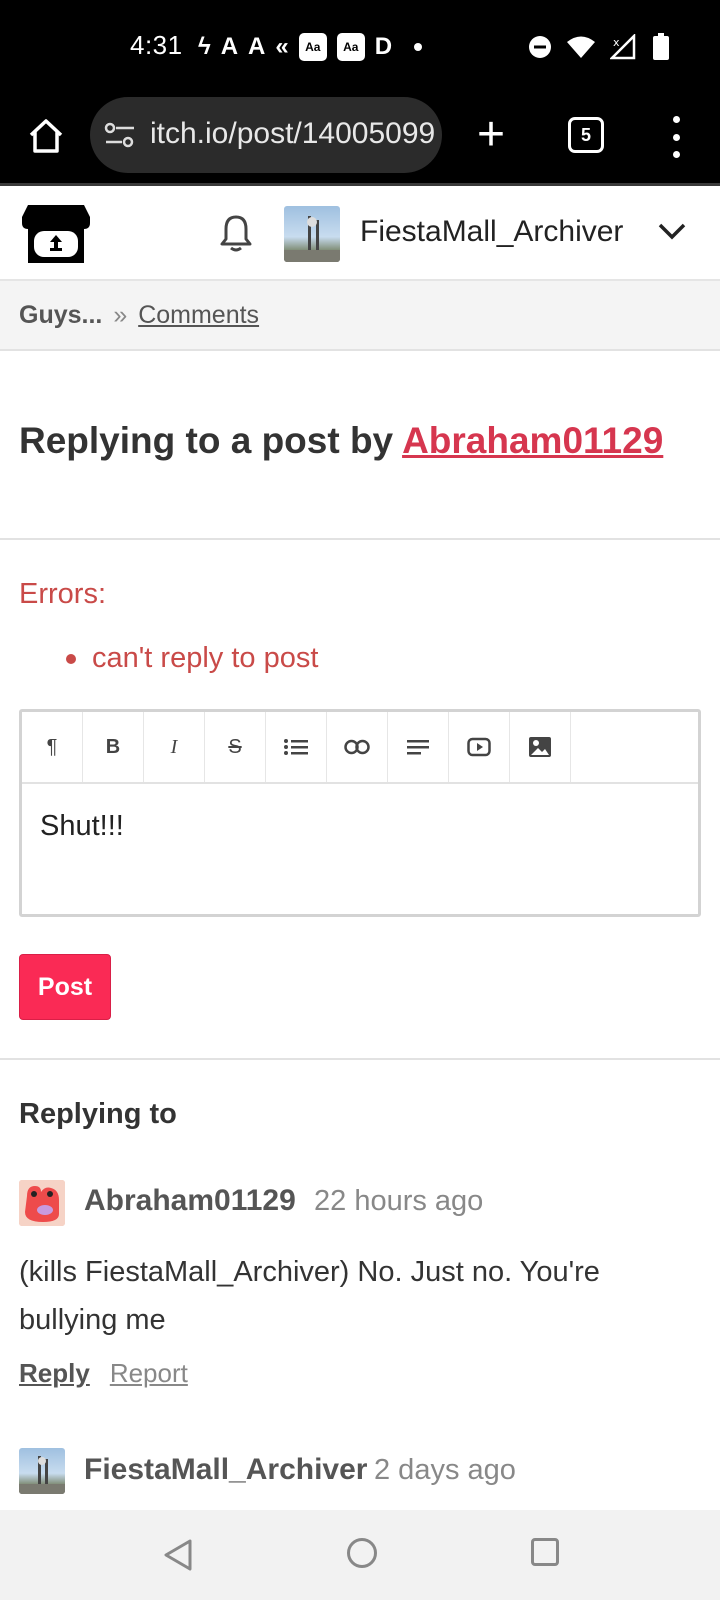 Image resolution: width=720 pixels, height=1600 pixels. Describe the element at coordinates (204, 46) in the screenshot. I see `flash-icon: ϟ` at that location.